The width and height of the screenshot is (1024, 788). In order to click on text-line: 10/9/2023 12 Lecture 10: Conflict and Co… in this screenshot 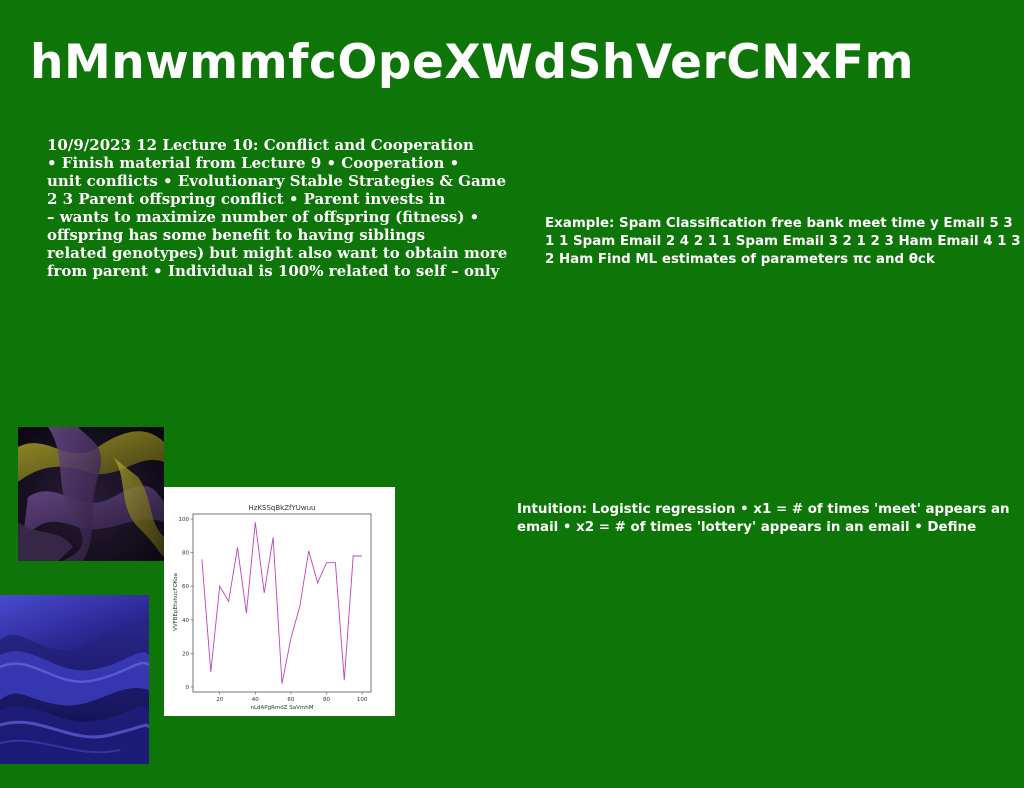, I will do `click(260, 145)`.